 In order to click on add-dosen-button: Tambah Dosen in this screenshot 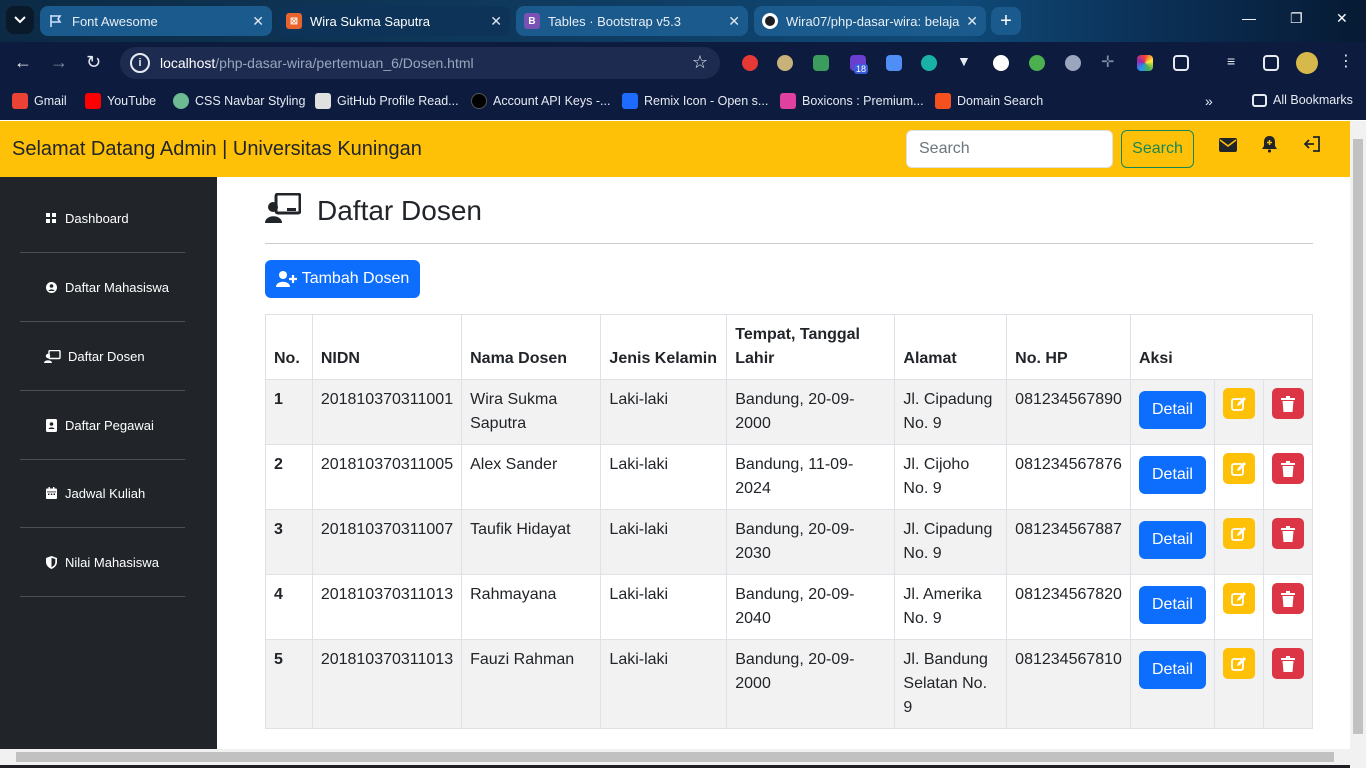, I will do `click(342, 279)`.